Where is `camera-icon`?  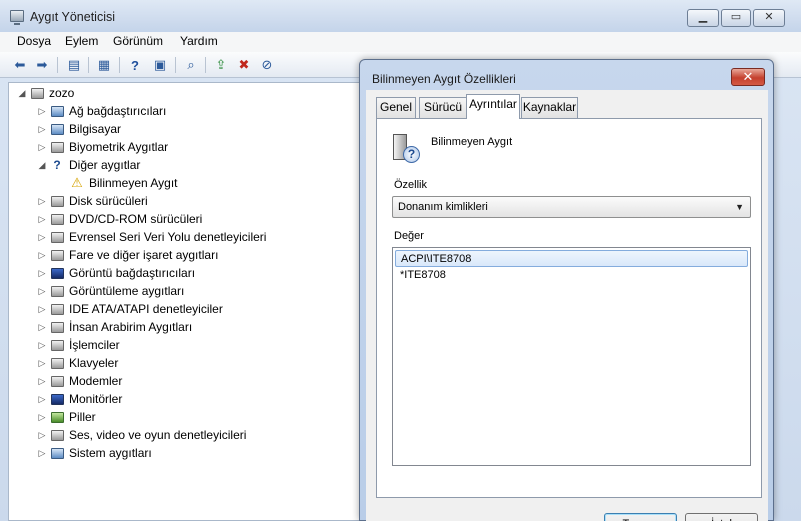 camera-icon is located at coordinates (57, 291).